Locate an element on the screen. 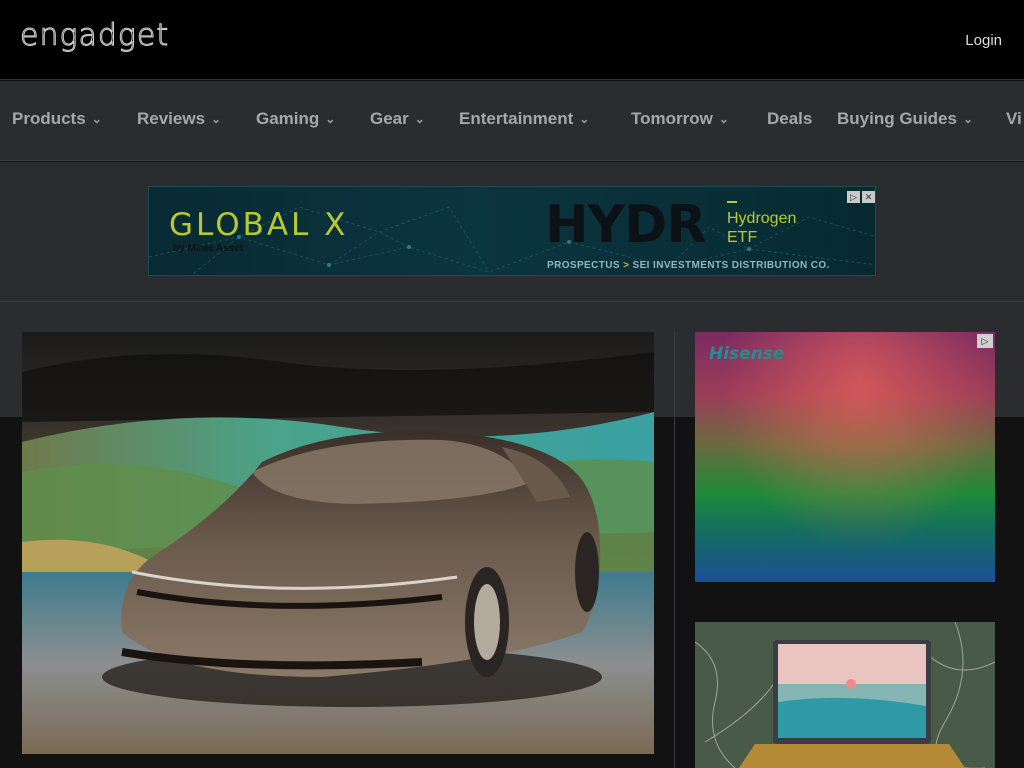 This screenshot has height=768, width=1024. nav-item-label: Gear is located at coordinates (389, 118).